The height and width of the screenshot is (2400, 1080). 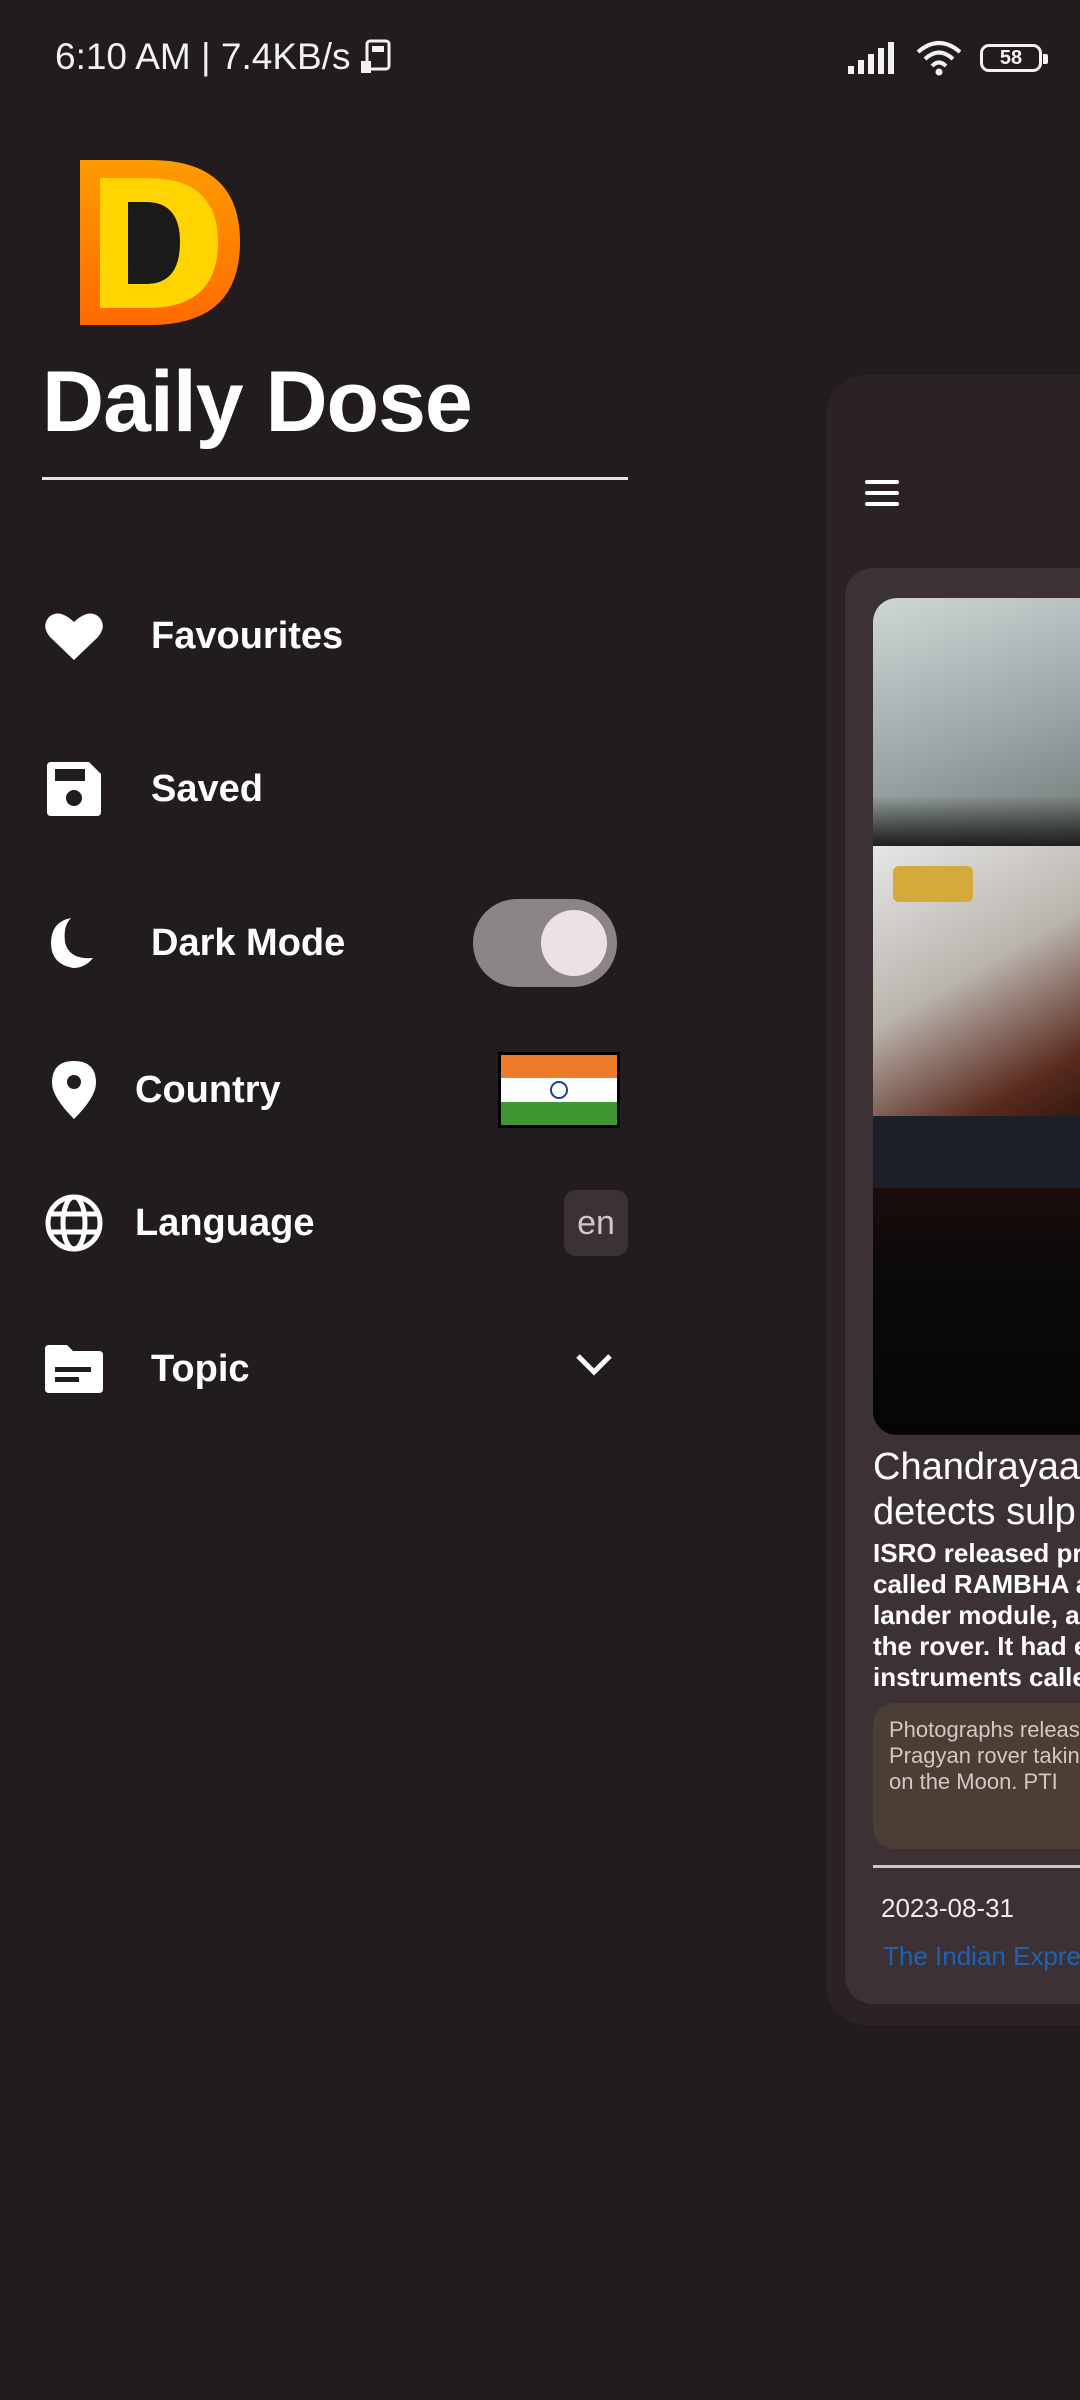 I want to click on heart-icon, so click(x=74, y=636).